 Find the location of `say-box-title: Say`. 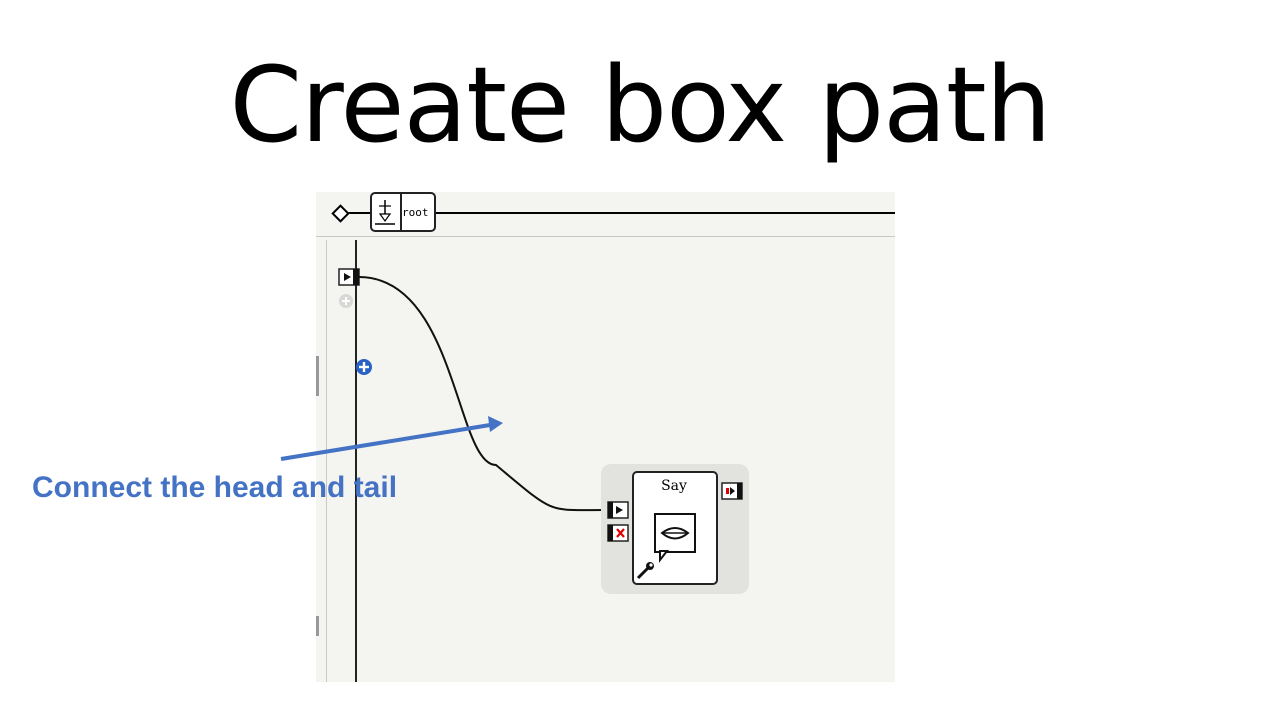

say-box-title: Say is located at coordinates (674, 486).